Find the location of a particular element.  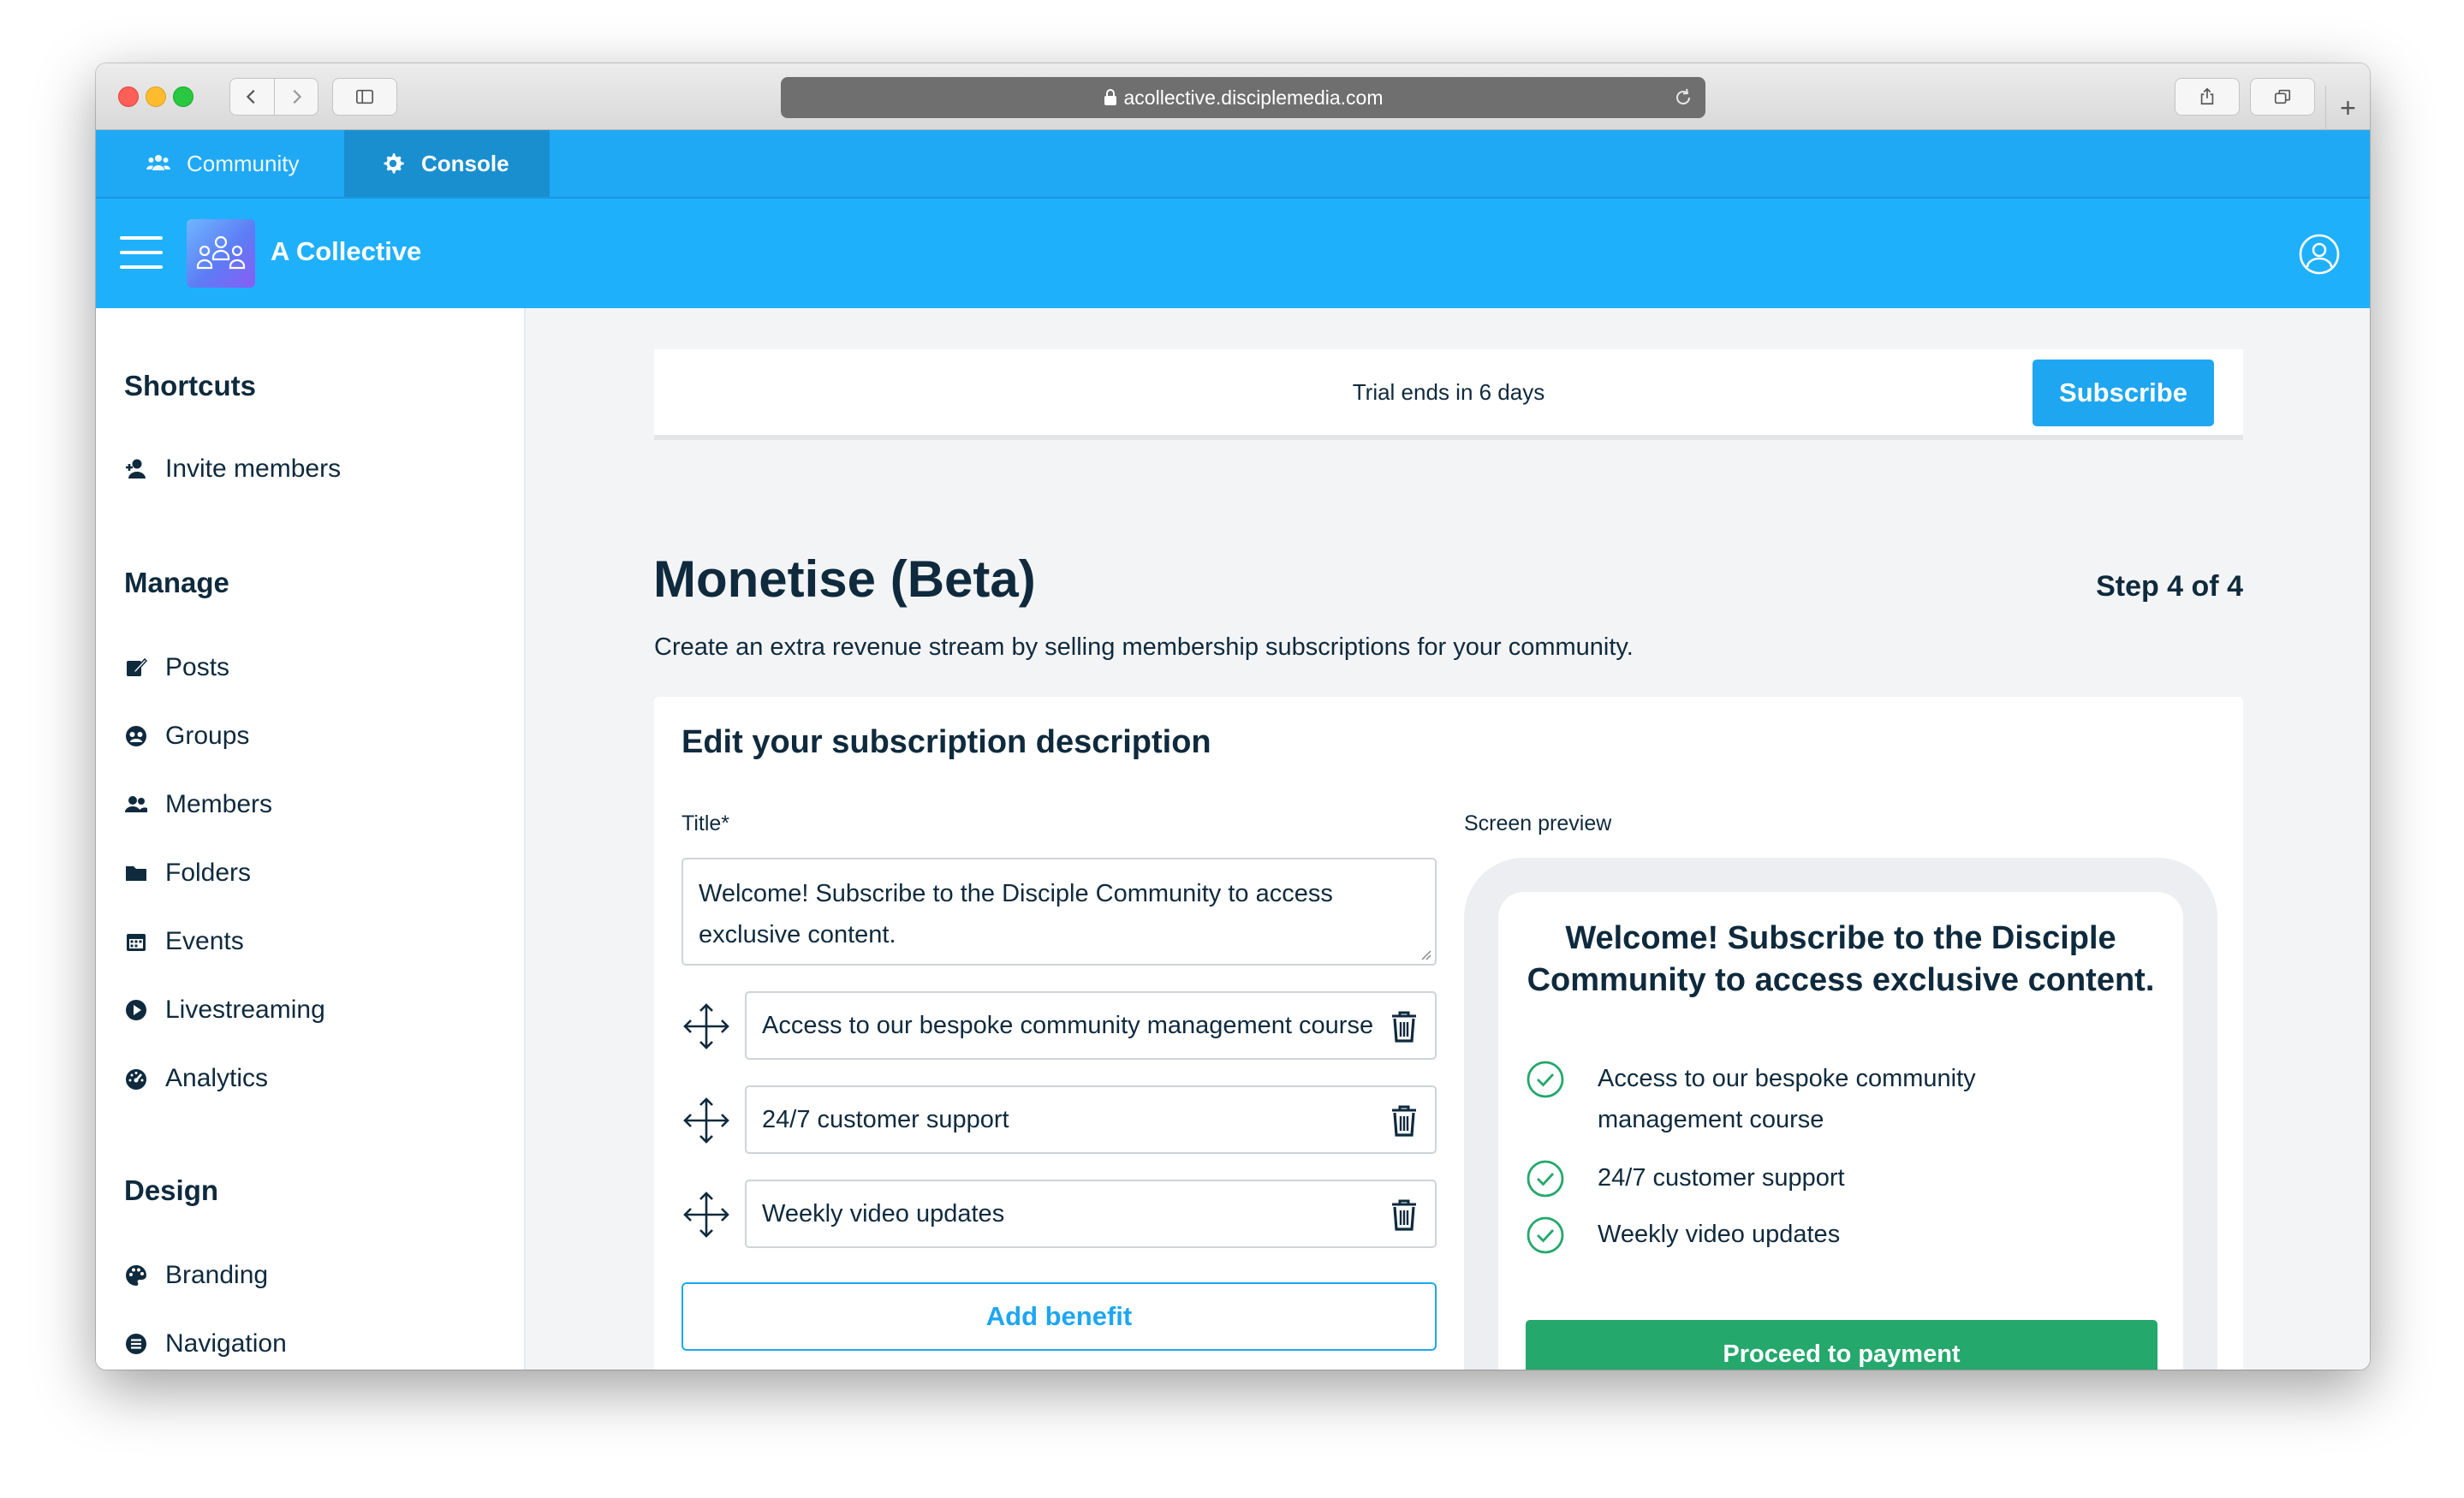

preview-benefit: 24/7 customer support is located at coordinates (1686, 1177).